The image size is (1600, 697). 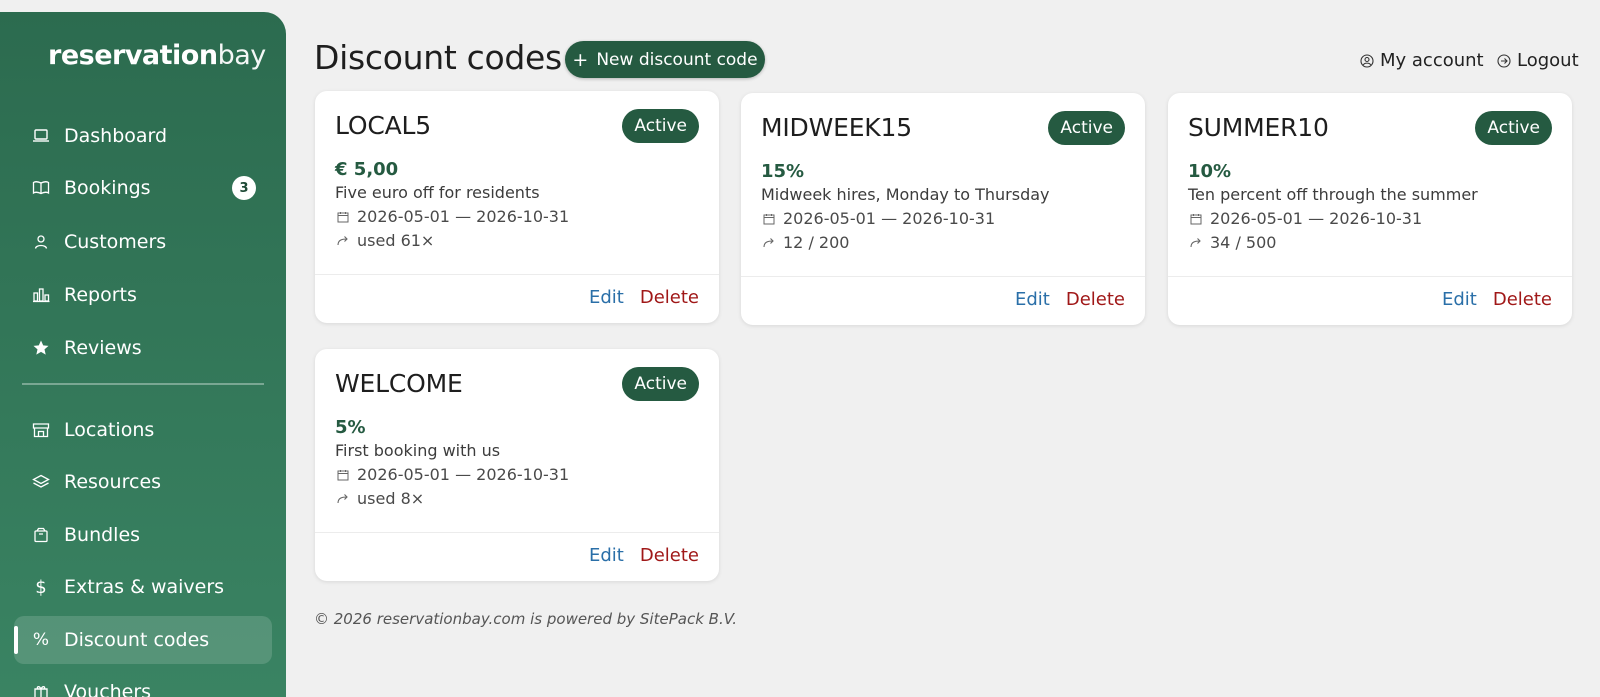 What do you see at coordinates (109, 430) in the screenshot?
I see `sidebar-item-label: Locations` at bounding box center [109, 430].